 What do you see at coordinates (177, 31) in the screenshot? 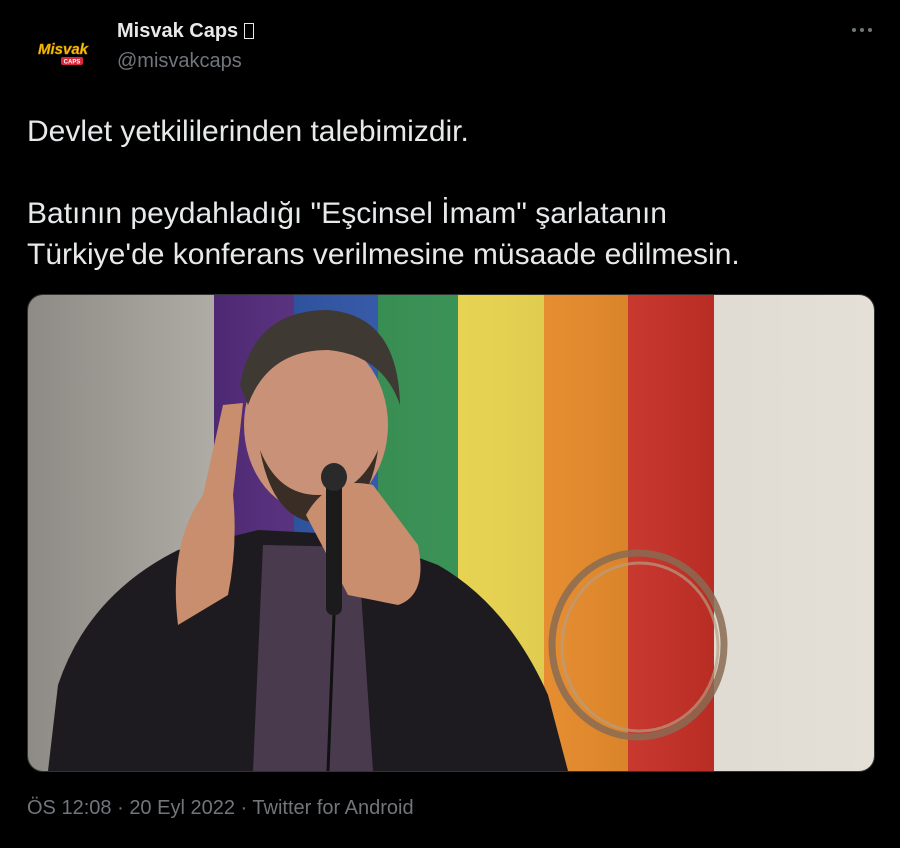
I see `author-name-text: Misvak Caps` at bounding box center [177, 31].